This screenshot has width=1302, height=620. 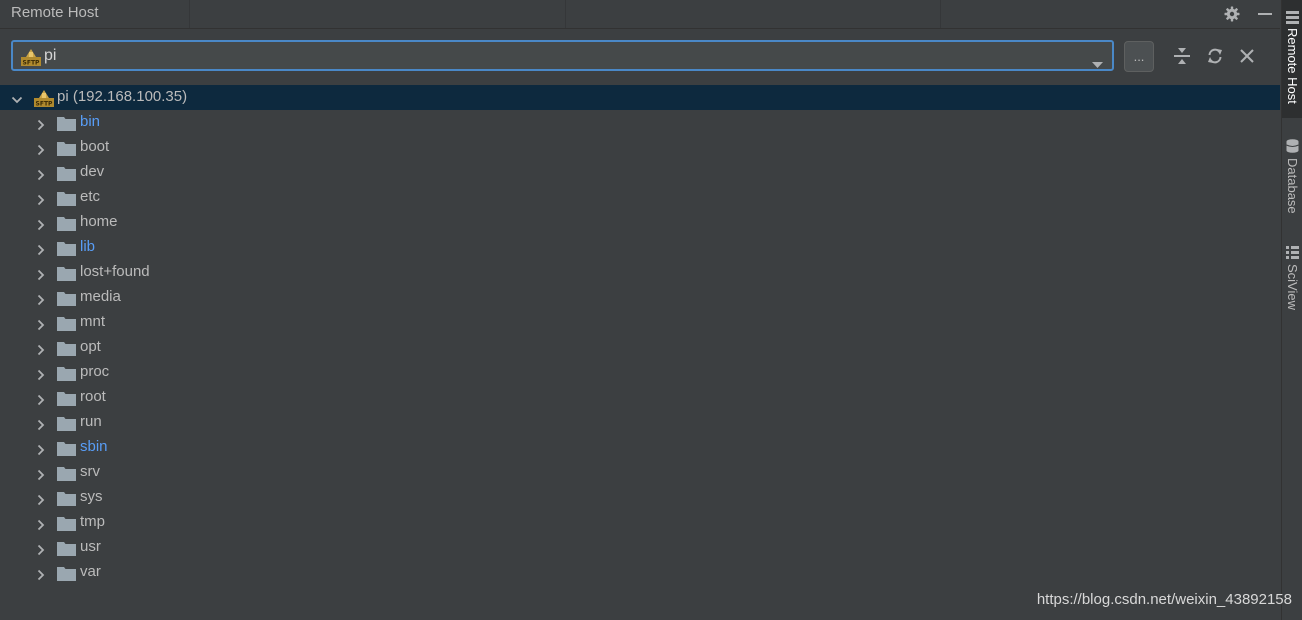 I want to click on tree-row-var: var, so click(x=640, y=572).